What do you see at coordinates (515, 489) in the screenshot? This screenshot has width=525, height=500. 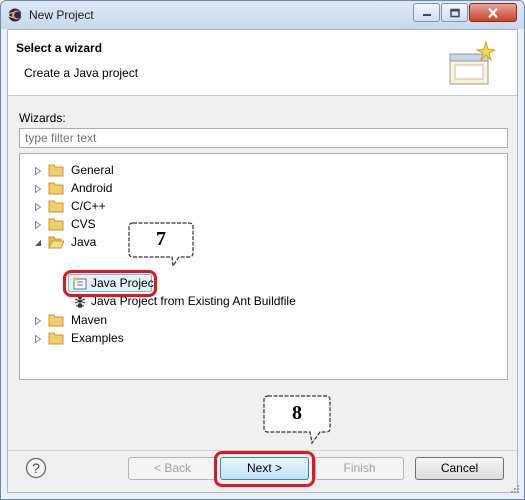 I see `resize-grip-icon` at bounding box center [515, 489].